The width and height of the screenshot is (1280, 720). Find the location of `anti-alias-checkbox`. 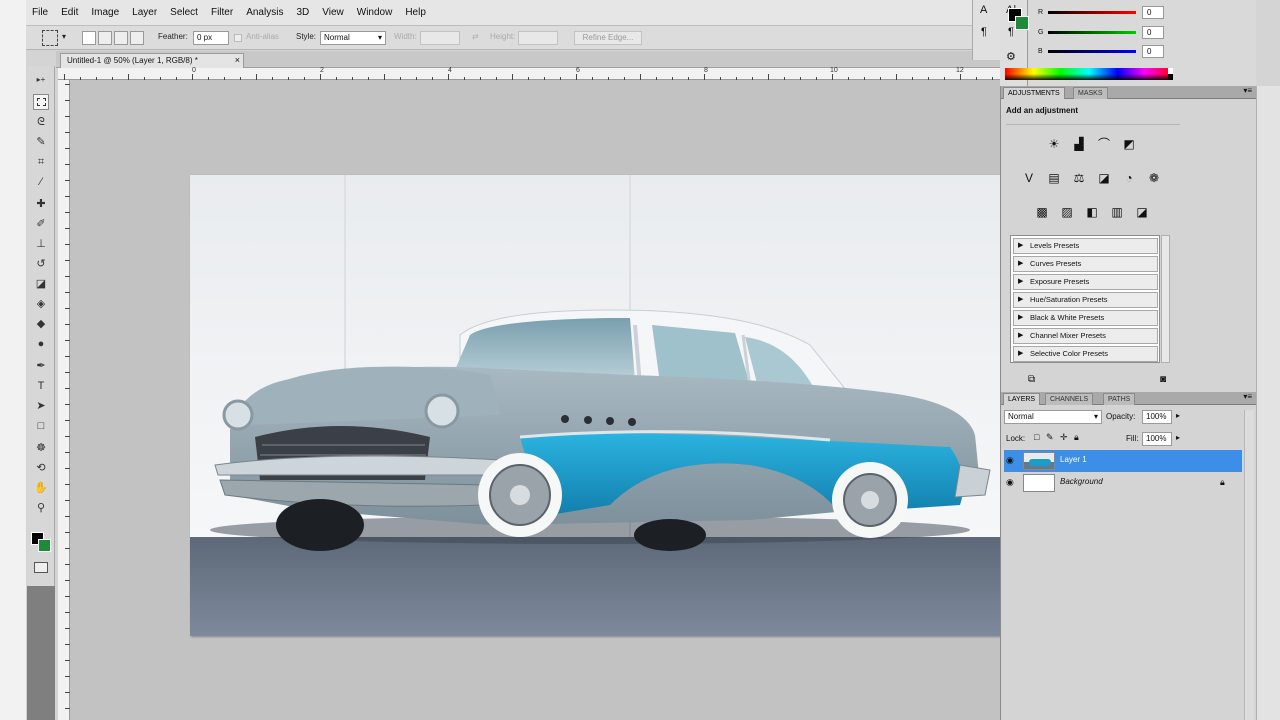

anti-alias-checkbox is located at coordinates (238, 38).